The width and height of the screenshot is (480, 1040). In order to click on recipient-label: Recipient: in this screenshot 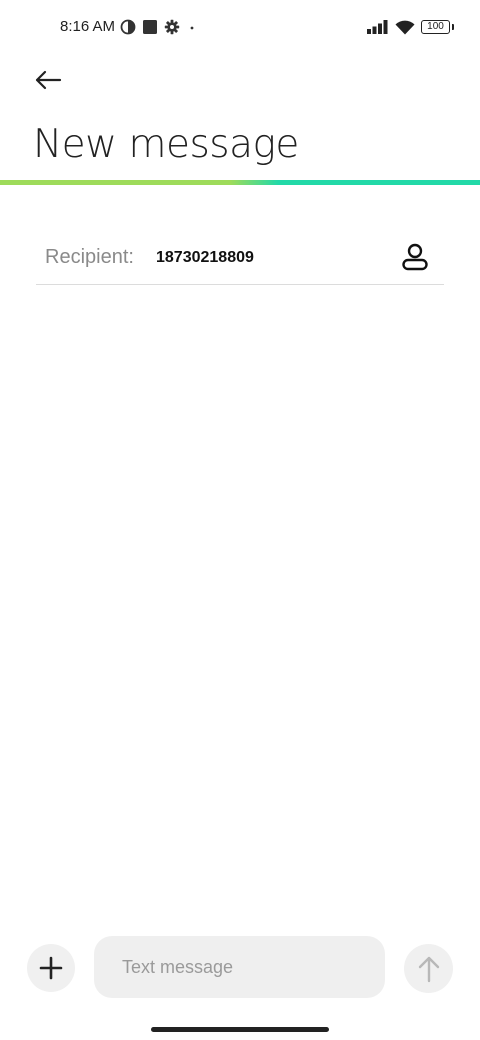, I will do `click(89, 257)`.